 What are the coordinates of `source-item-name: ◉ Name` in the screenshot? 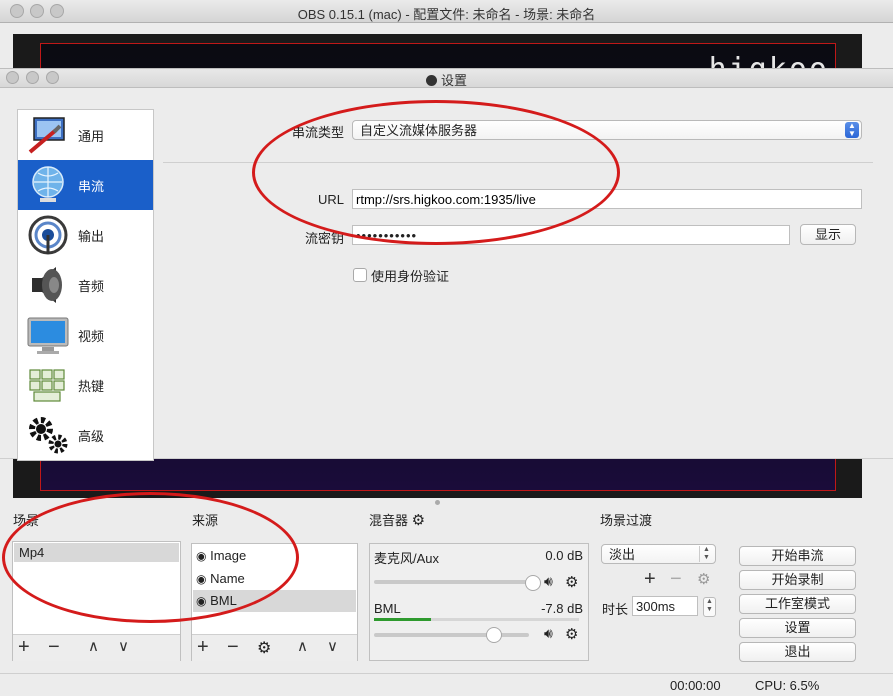 It's located at (220, 579).